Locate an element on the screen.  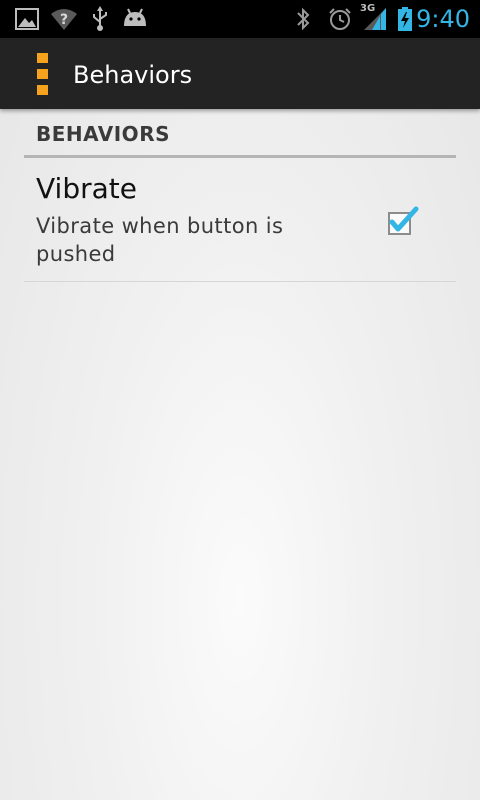
menu-dots-icon is located at coordinates (43, 74).